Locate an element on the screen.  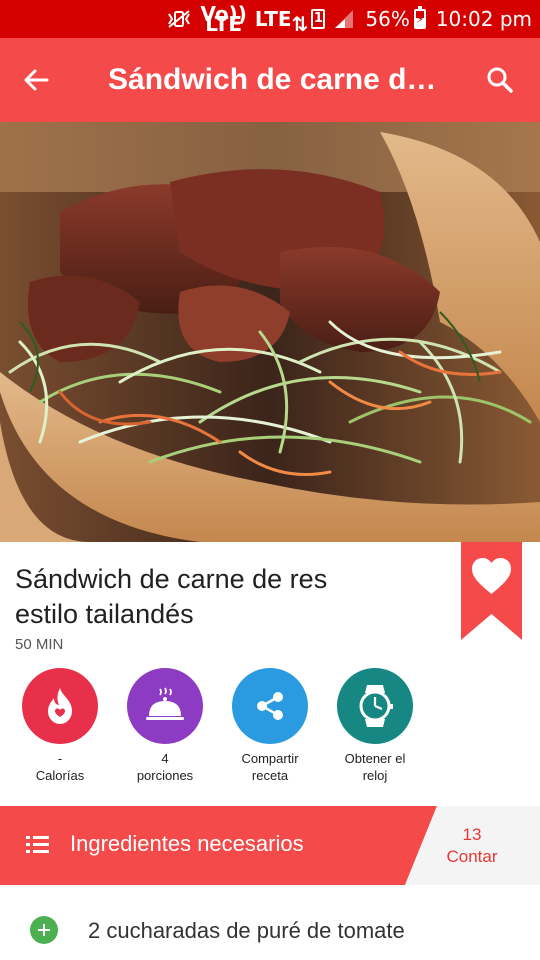
search-icon is located at coordinates (500, 80).